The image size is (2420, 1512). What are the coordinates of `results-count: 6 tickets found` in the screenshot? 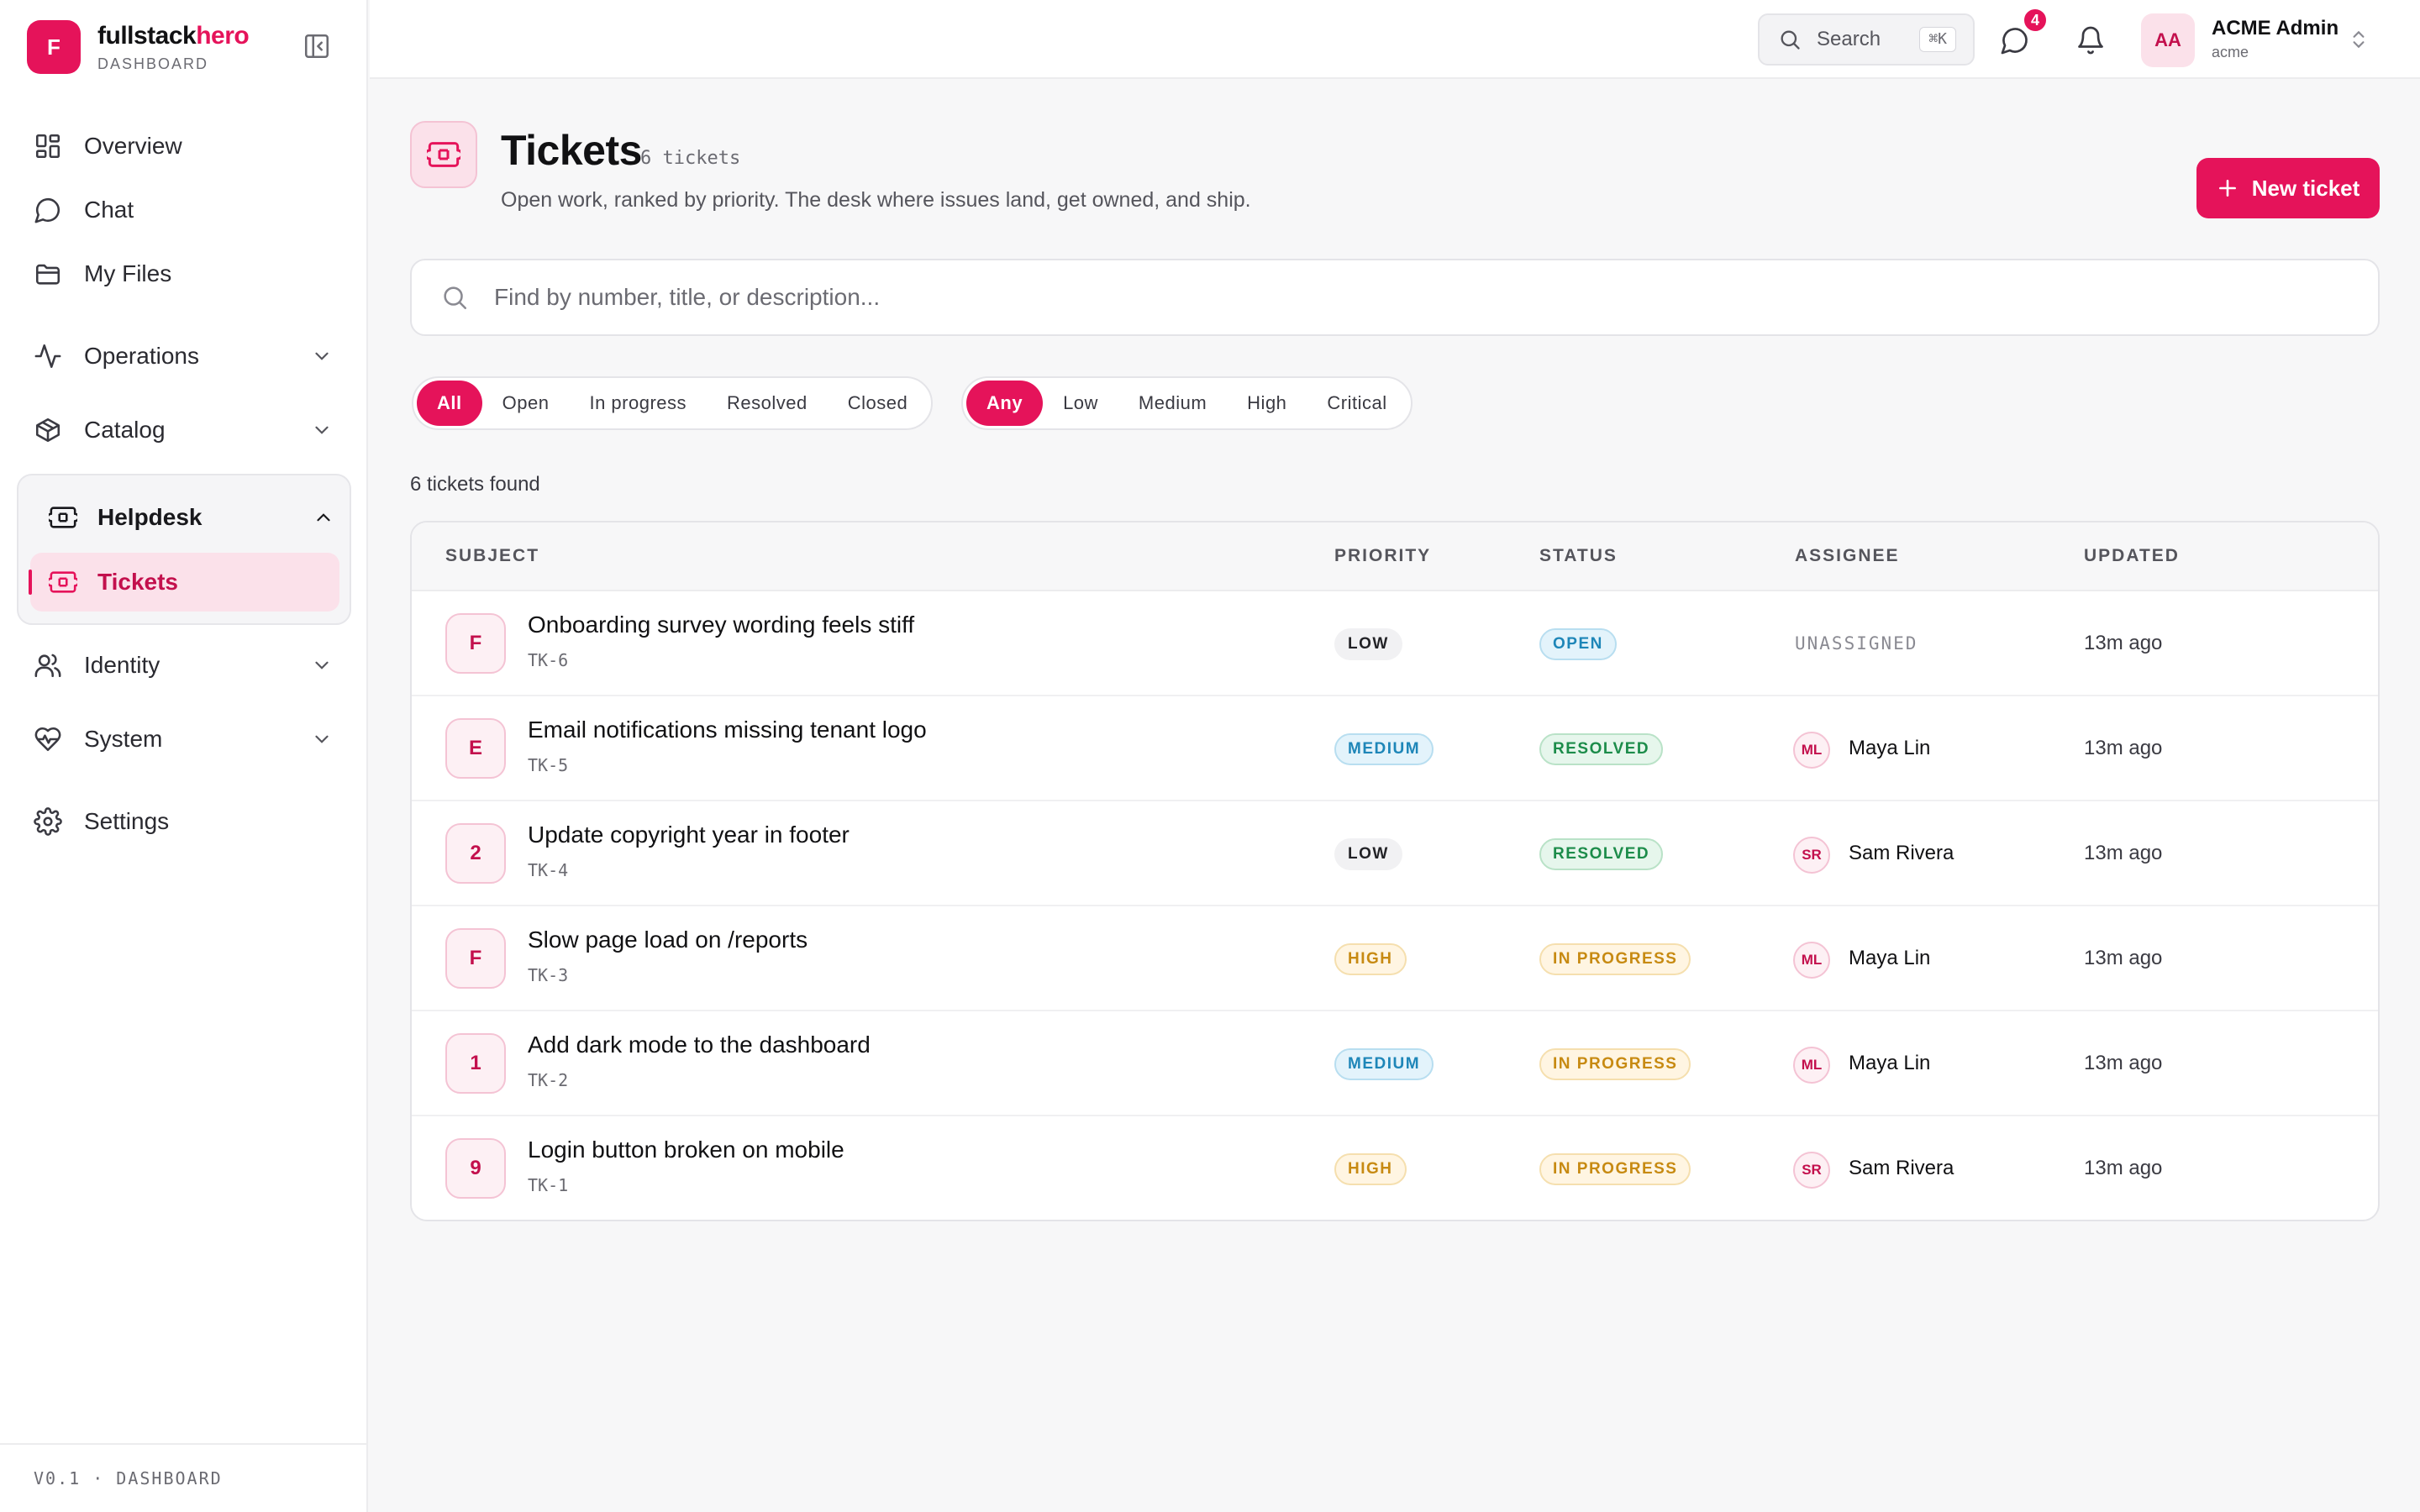 It's located at (475, 484).